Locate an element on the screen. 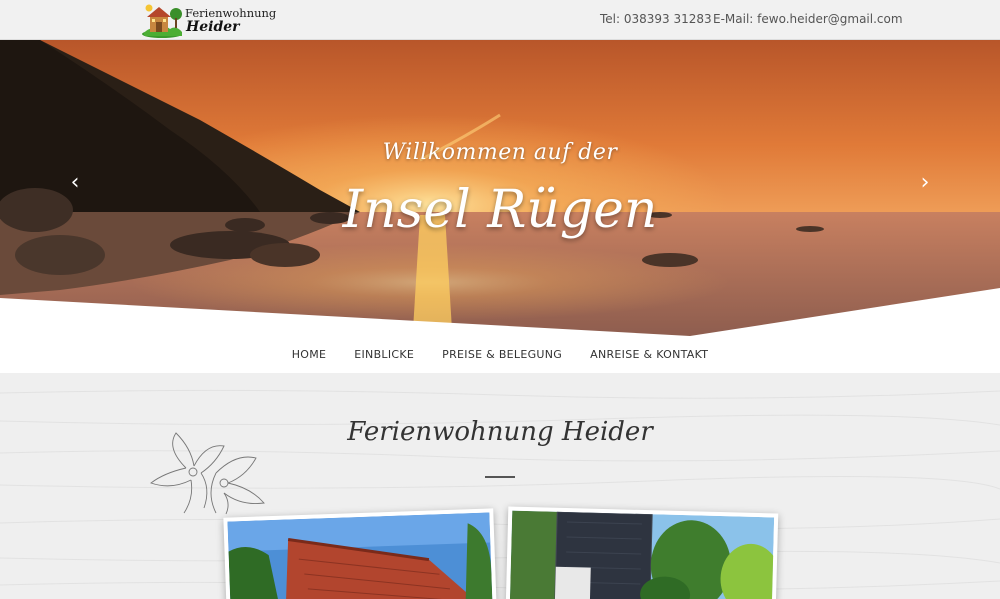 The height and width of the screenshot is (599, 1000). site-logo: Ferienwohnung Heider is located at coordinates (208, 20).